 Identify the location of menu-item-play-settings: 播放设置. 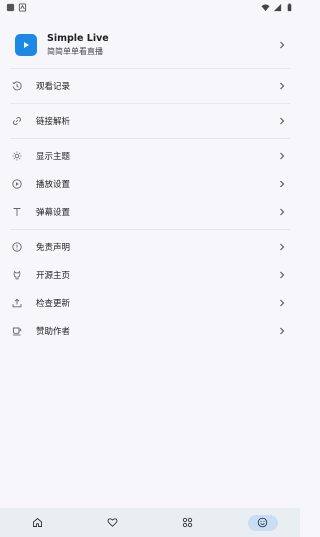
(150, 184).